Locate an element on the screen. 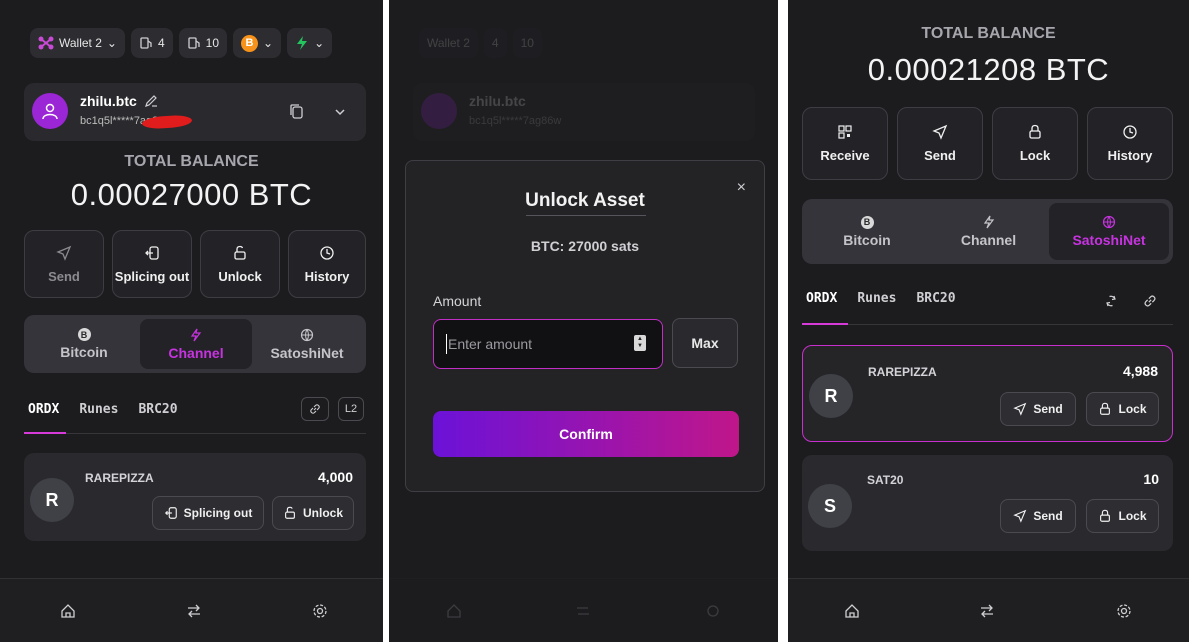 The width and height of the screenshot is (1189, 642). qr-code-icon is located at coordinates (845, 132).